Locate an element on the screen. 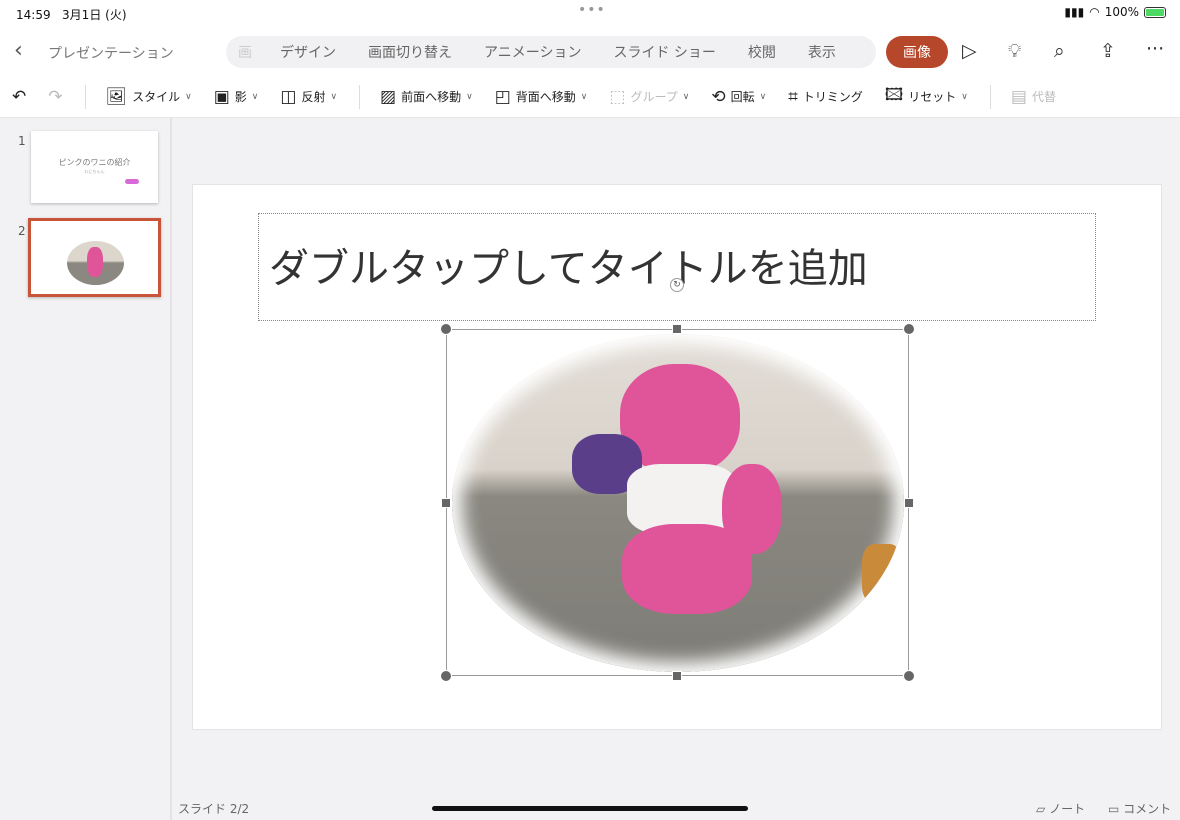 This screenshot has height=820, width=1180. status-bar: 14:59 3月1日 (火) ••• ▮▮▮ ◠ 100% is located at coordinates (590, 14).